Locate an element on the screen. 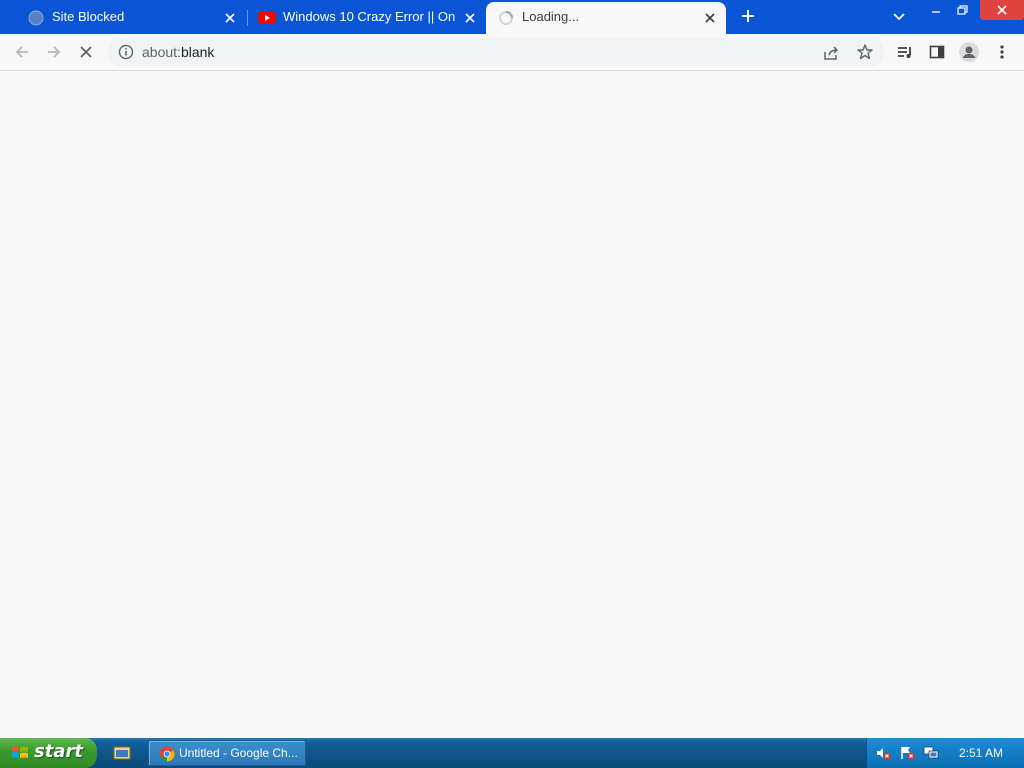 This screenshot has height=768, width=1024. stop-loading-button is located at coordinates (86, 52).